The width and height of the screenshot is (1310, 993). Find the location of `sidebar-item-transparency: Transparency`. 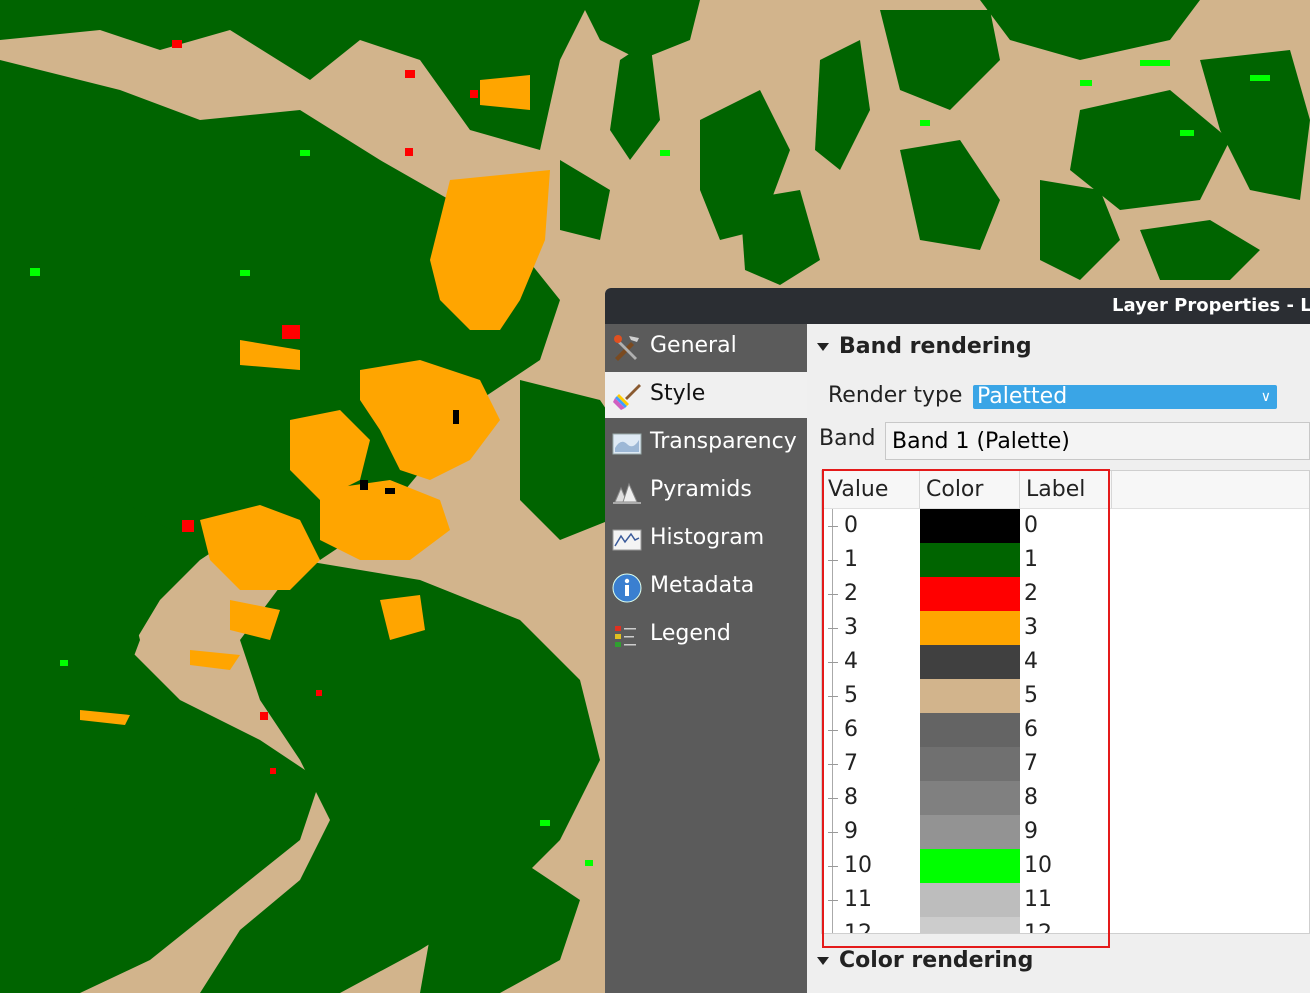

sidebar-item-transparency: Transparency is located at coordinates (706, 443).